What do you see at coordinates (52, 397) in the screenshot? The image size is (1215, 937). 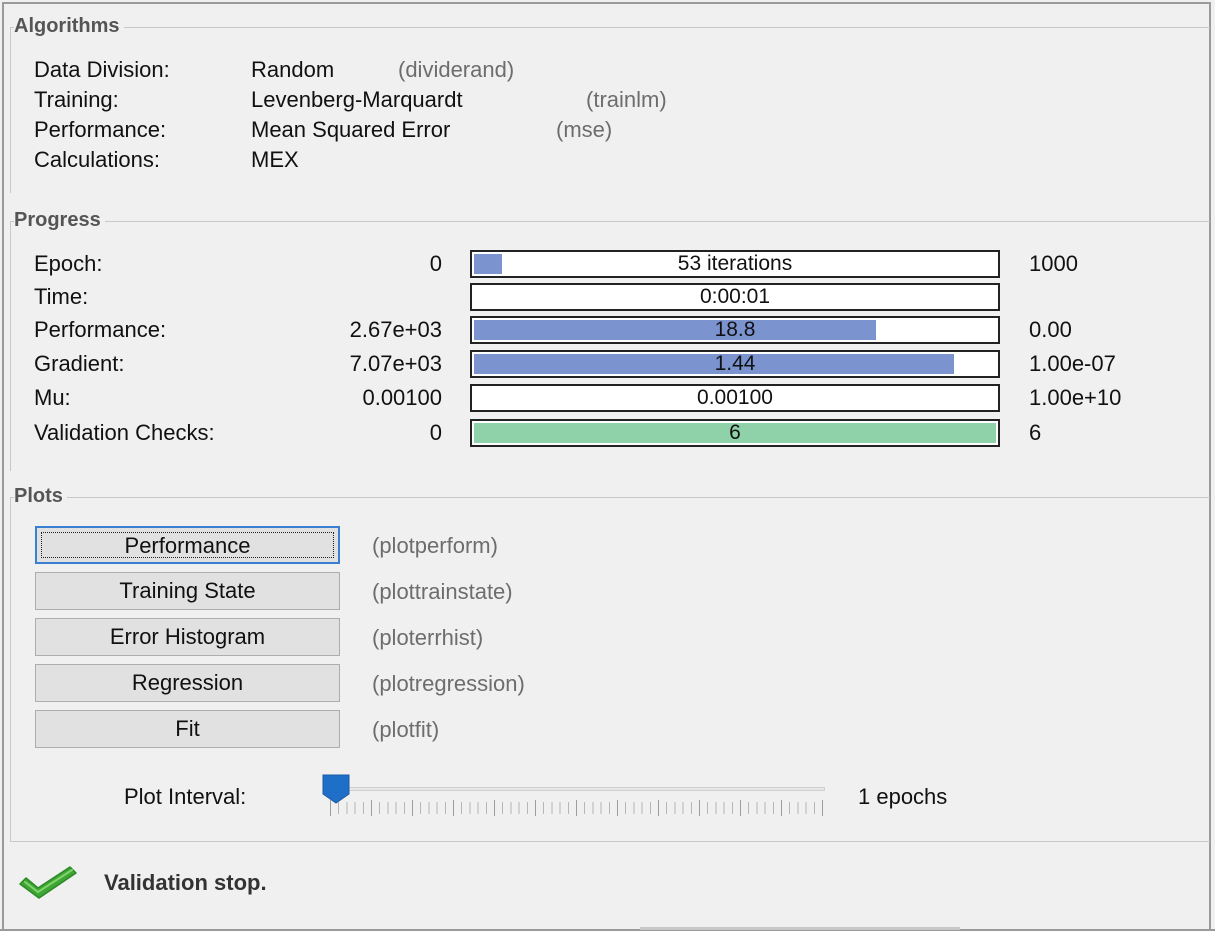 I see `progress-label-mu: Mu:` at bounding box center [52, 397].